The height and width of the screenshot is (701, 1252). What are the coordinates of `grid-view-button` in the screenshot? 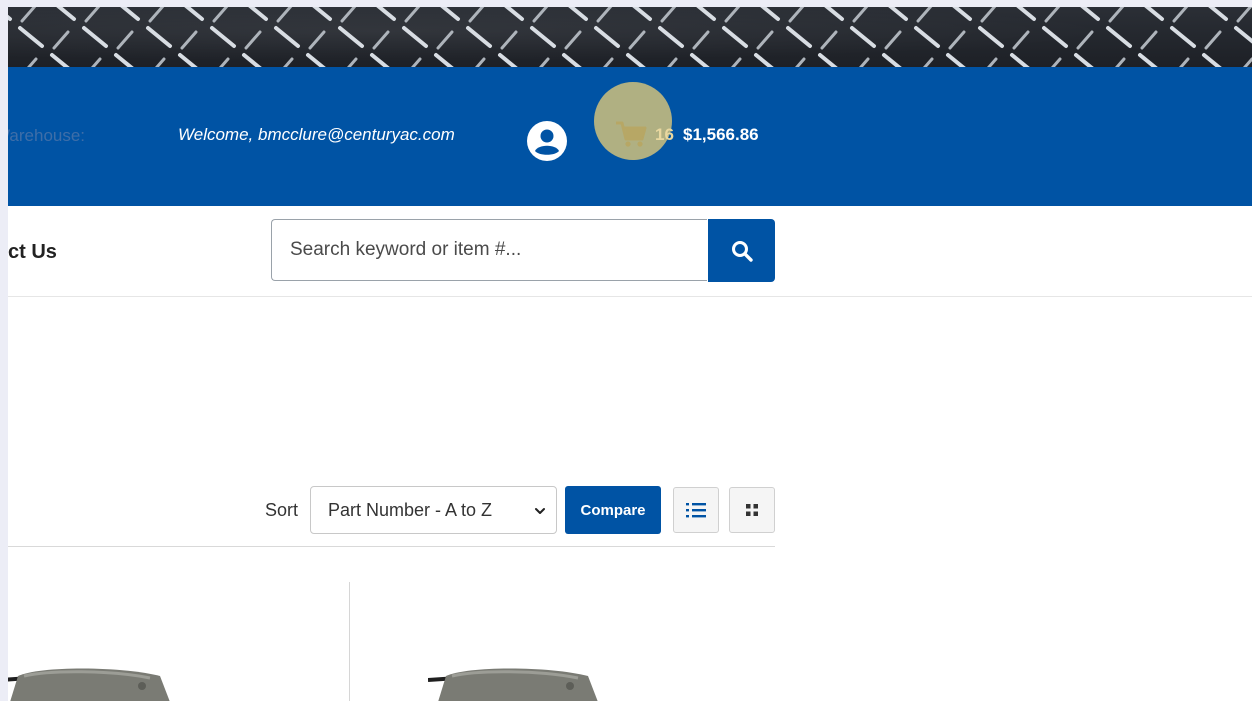 It's located at (752, 510).